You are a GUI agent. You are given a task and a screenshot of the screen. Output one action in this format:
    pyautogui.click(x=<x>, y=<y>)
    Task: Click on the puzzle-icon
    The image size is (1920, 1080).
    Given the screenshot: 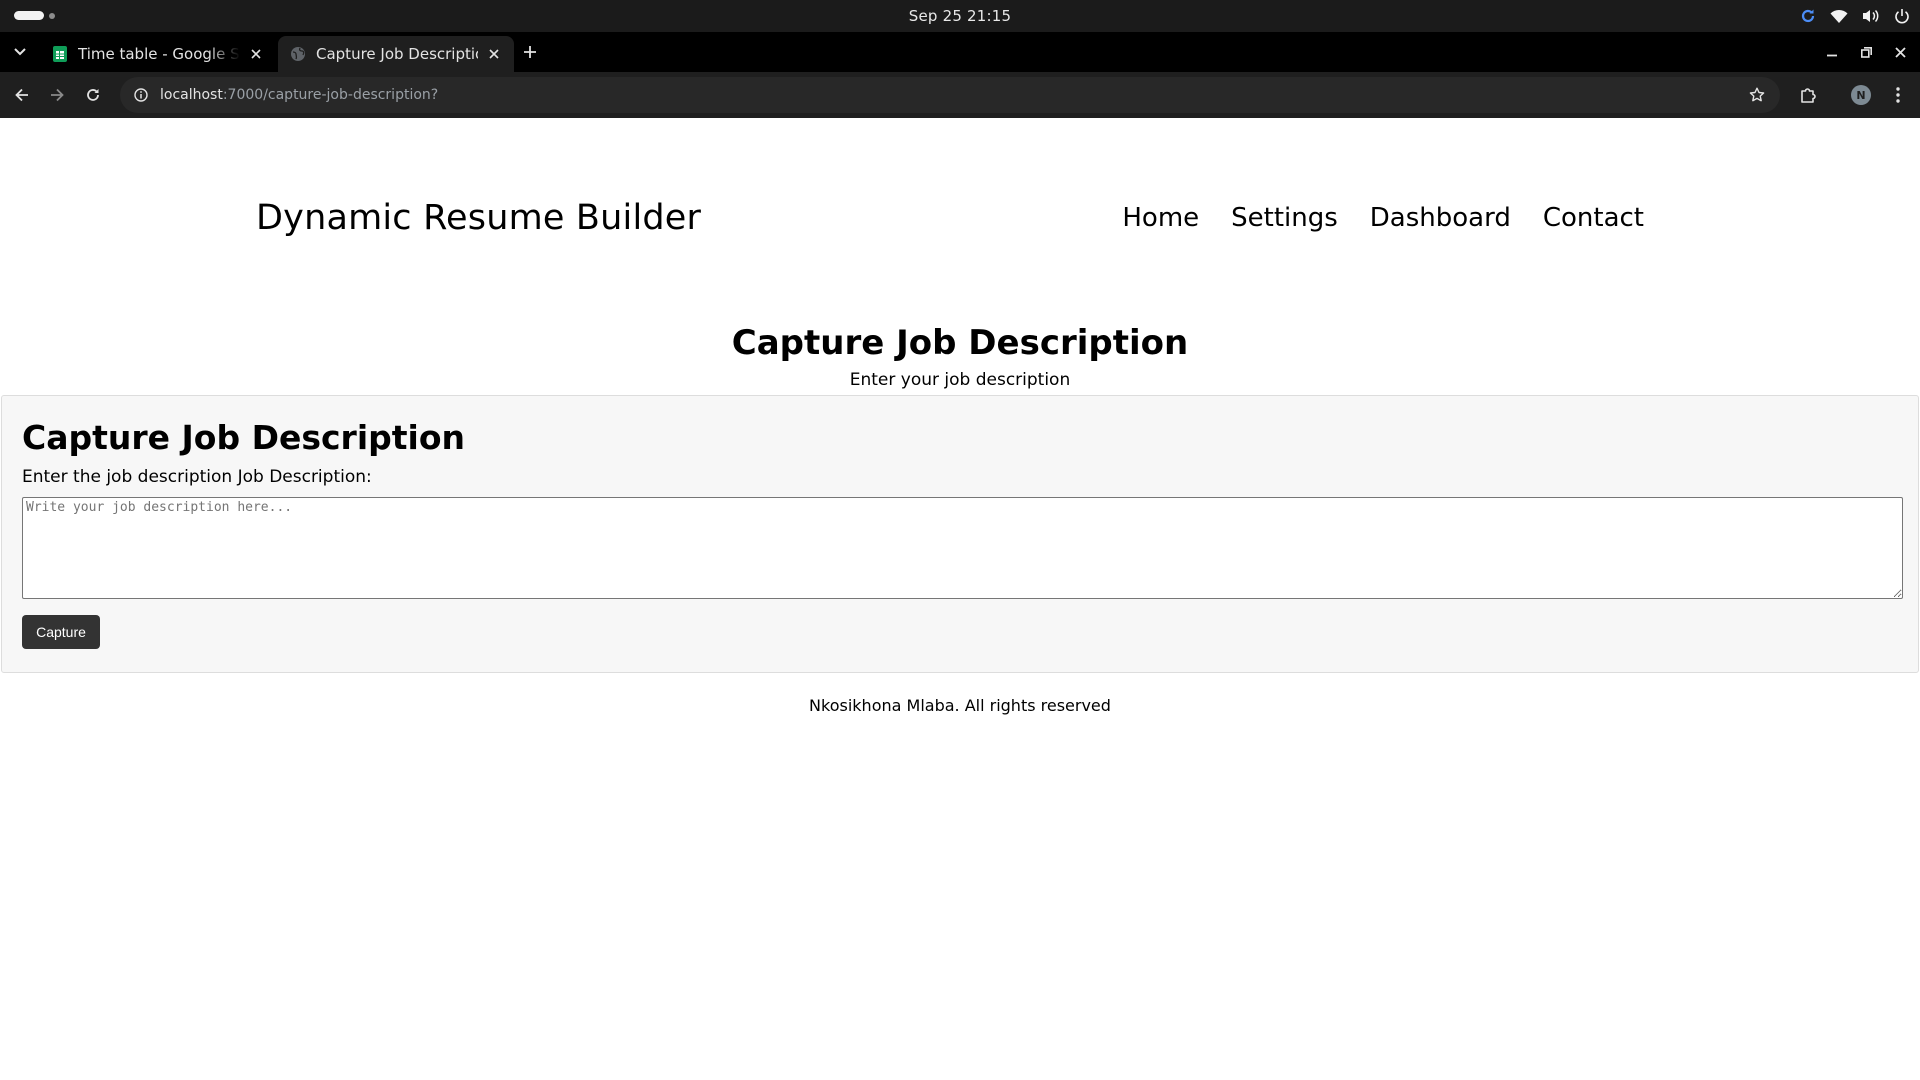 What is the action you would take?
    pyautogui.click(x=1808, y=95)
    